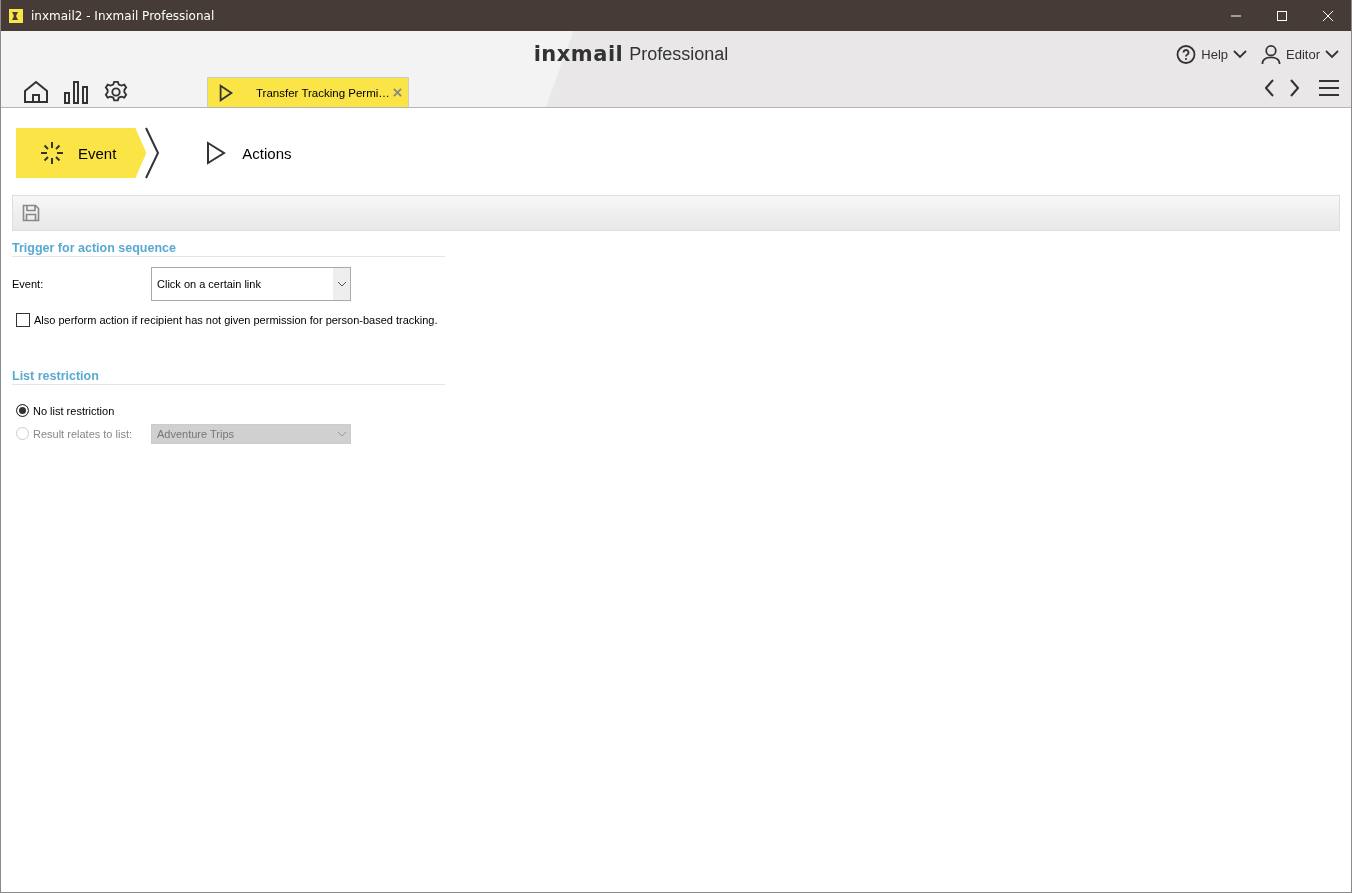 Image resolution: width=1352 pixels, height=893 pixels. What do you see at coordinates (123, 15) in the screenshot?
I see `window-title: inxmail2 - Inxmail Professional` at bounding box center [123, 15].